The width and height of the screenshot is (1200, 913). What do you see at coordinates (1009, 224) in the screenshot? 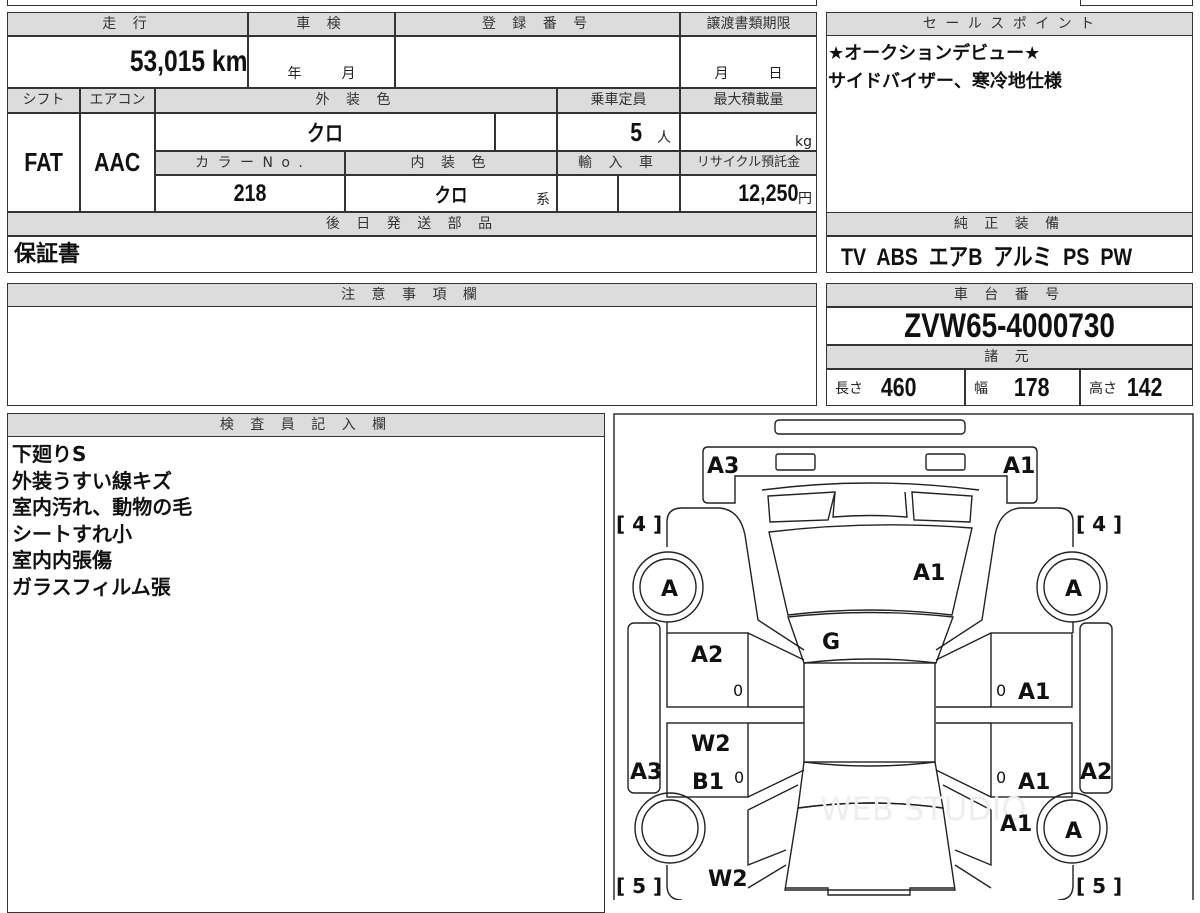
I see `equipment-label: 純 正 装 備` at bounding box center [1009, 224].